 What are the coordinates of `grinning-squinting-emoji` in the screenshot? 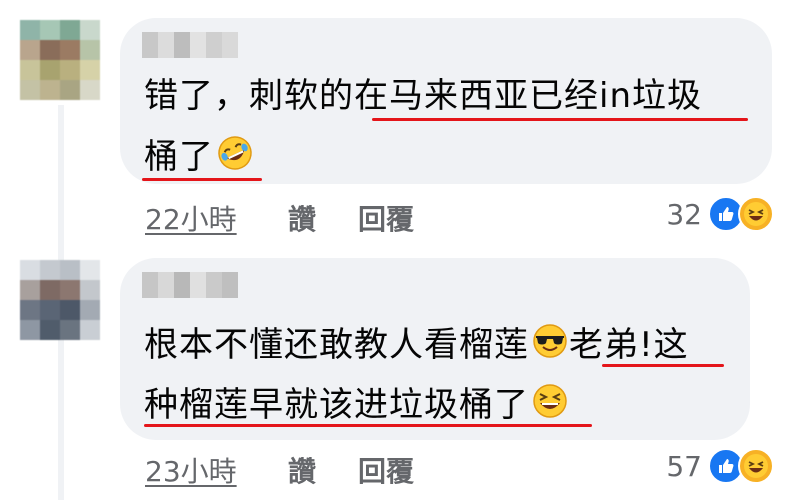 It's located at (550, 405).